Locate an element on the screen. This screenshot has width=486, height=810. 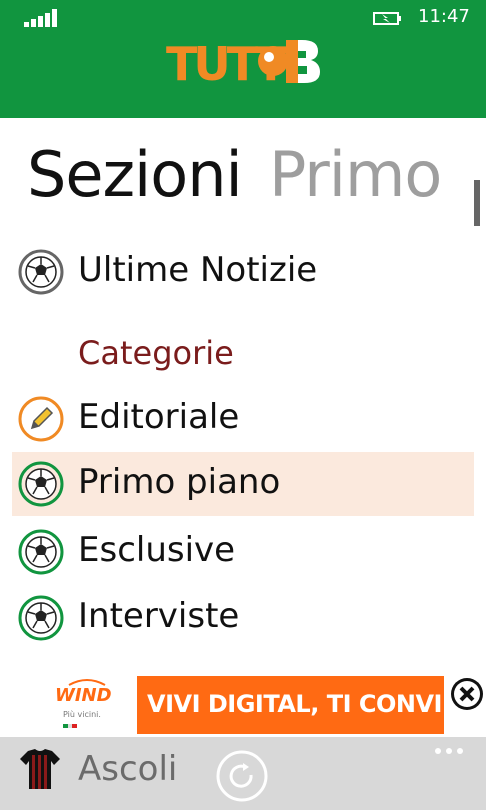
menu-item-label: Interviste is located at coordinates (159, 616).